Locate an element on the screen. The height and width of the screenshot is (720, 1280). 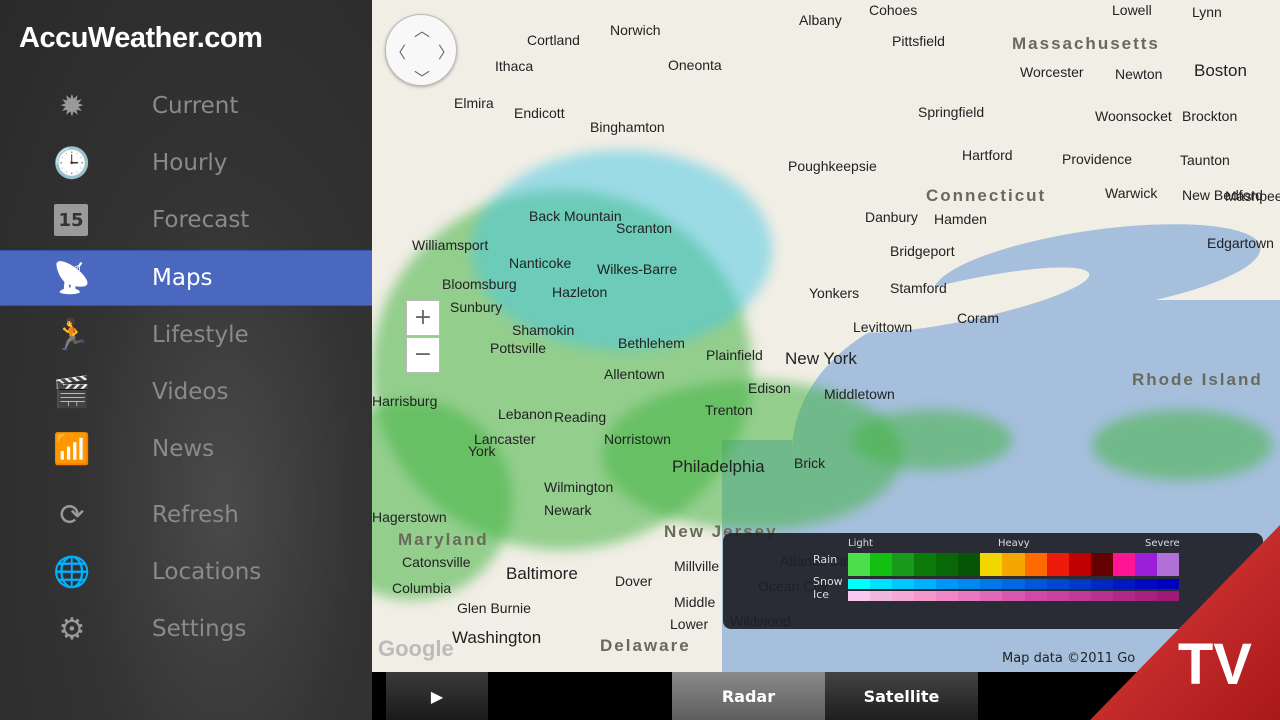
city-label: Boston is located at coordinates (1220, 70).